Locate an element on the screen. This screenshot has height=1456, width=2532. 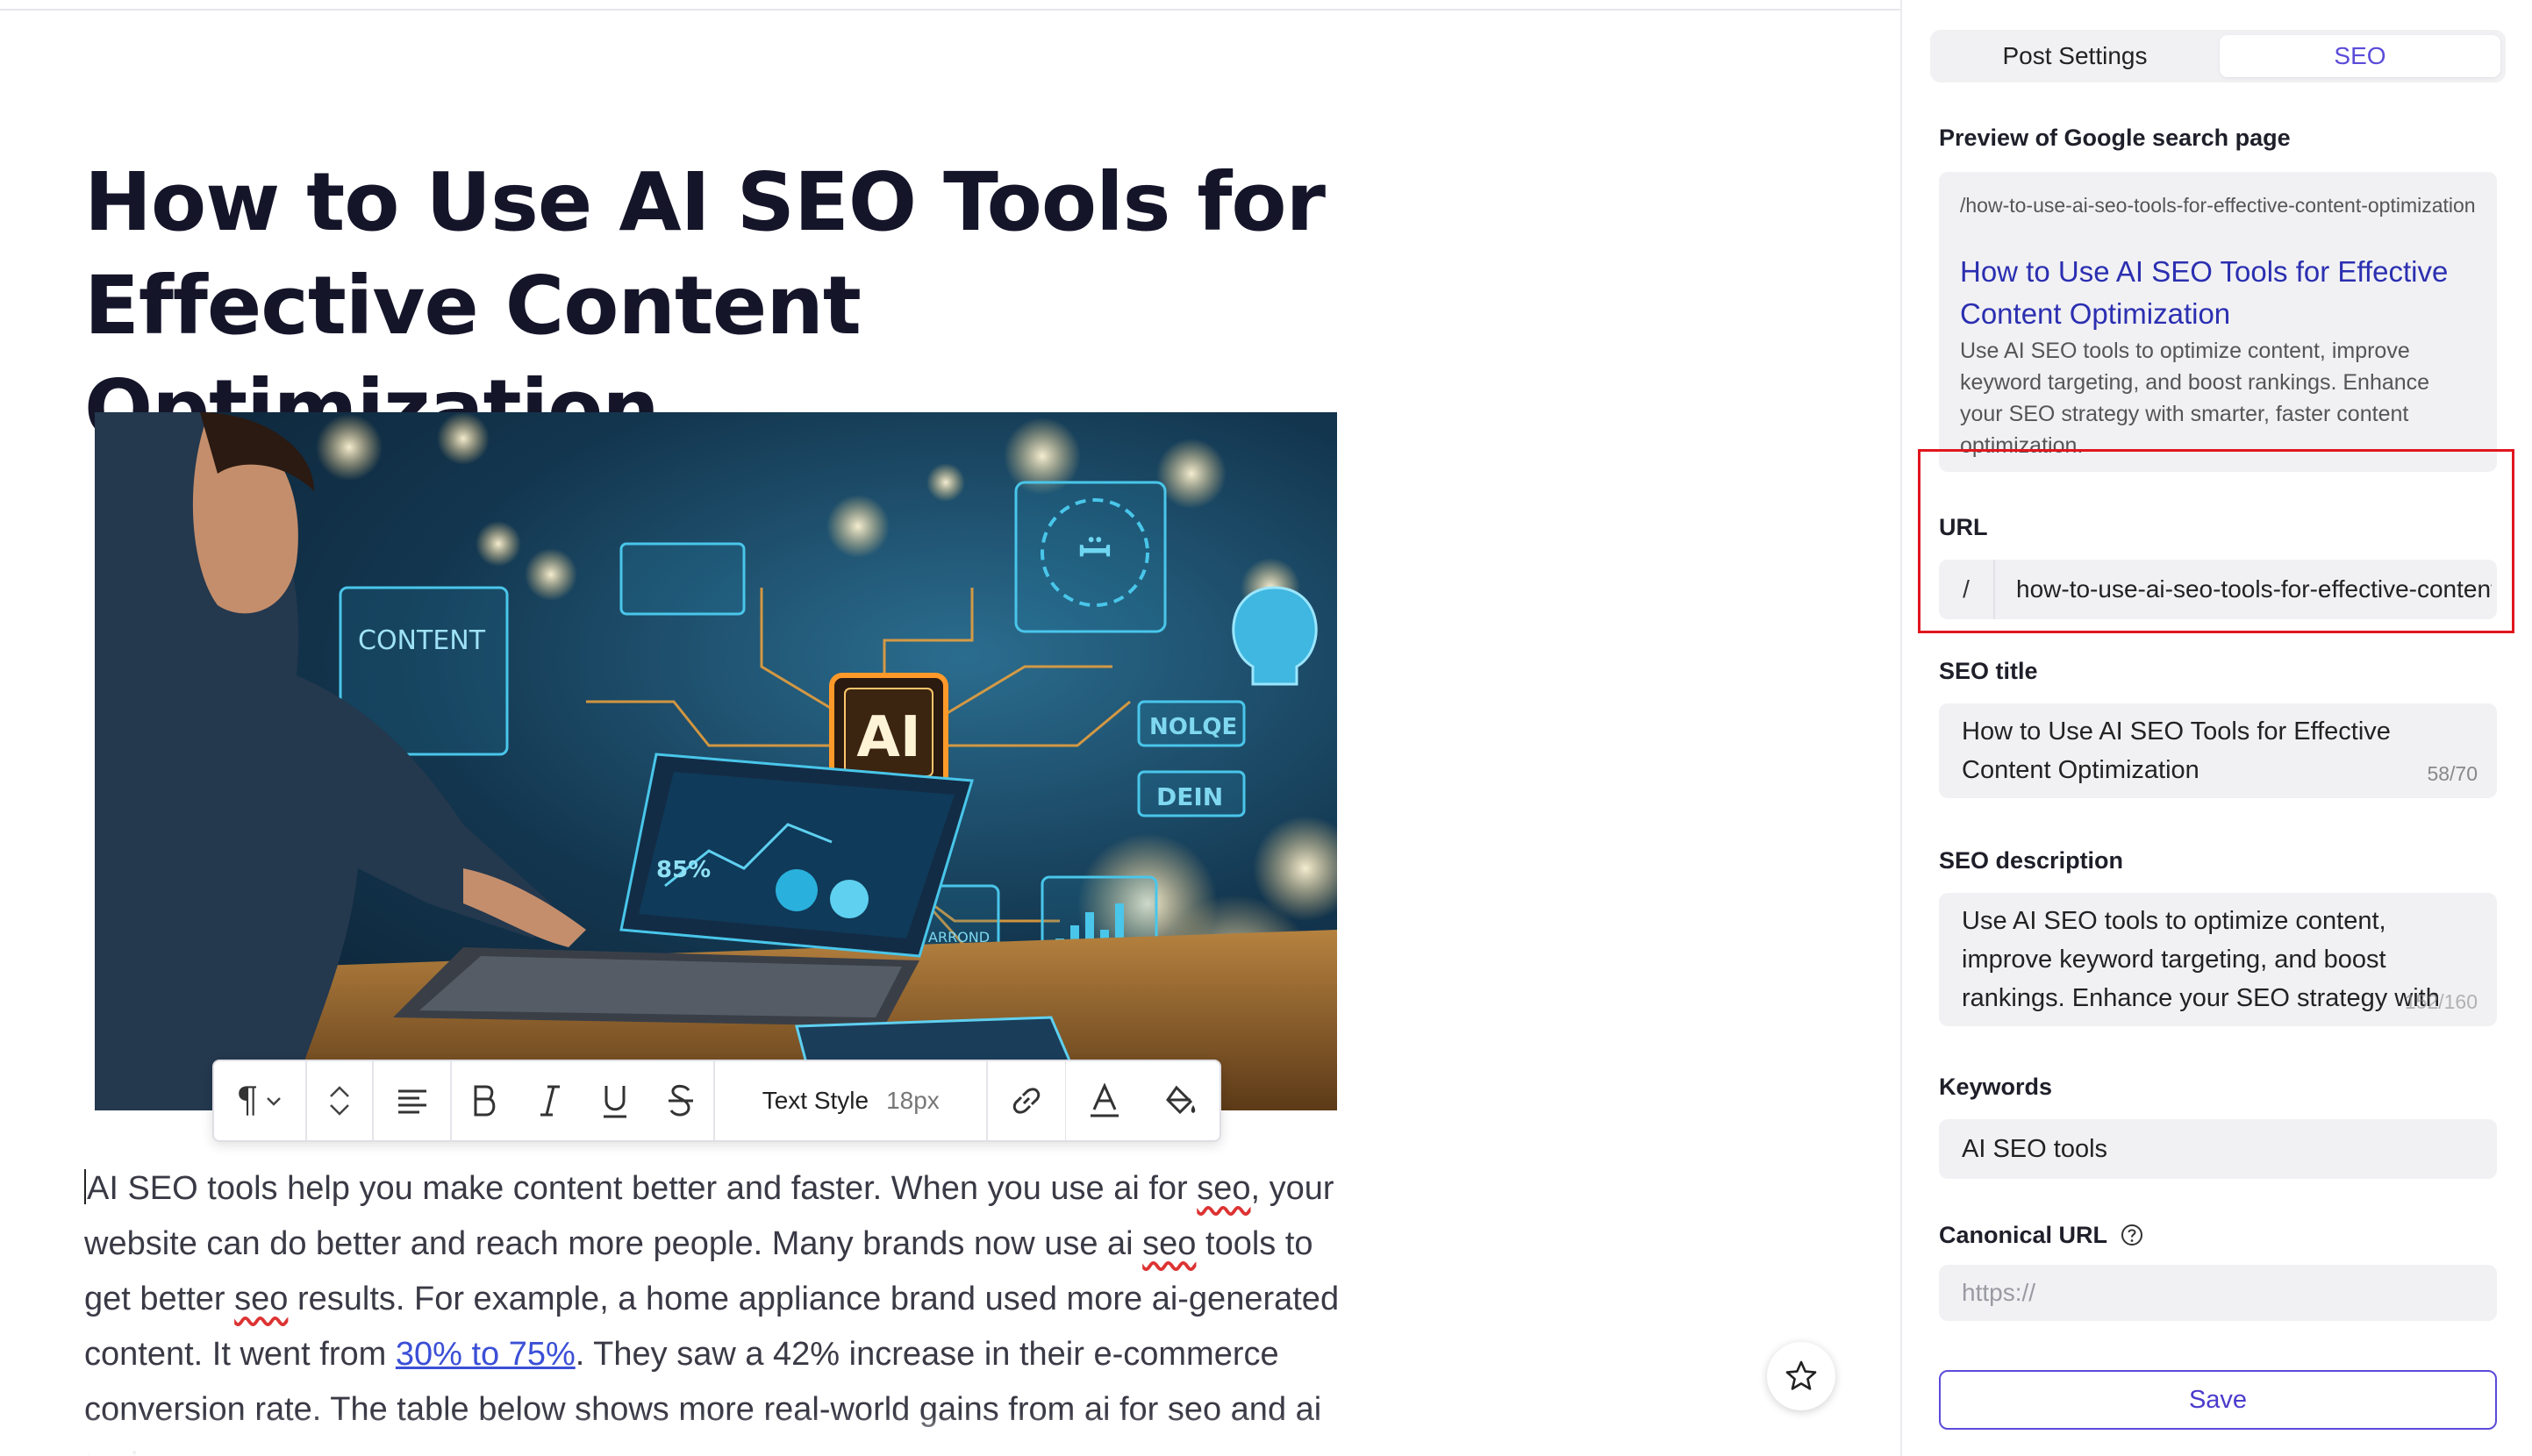
italic-icon is located at coordinates (550, 1101).